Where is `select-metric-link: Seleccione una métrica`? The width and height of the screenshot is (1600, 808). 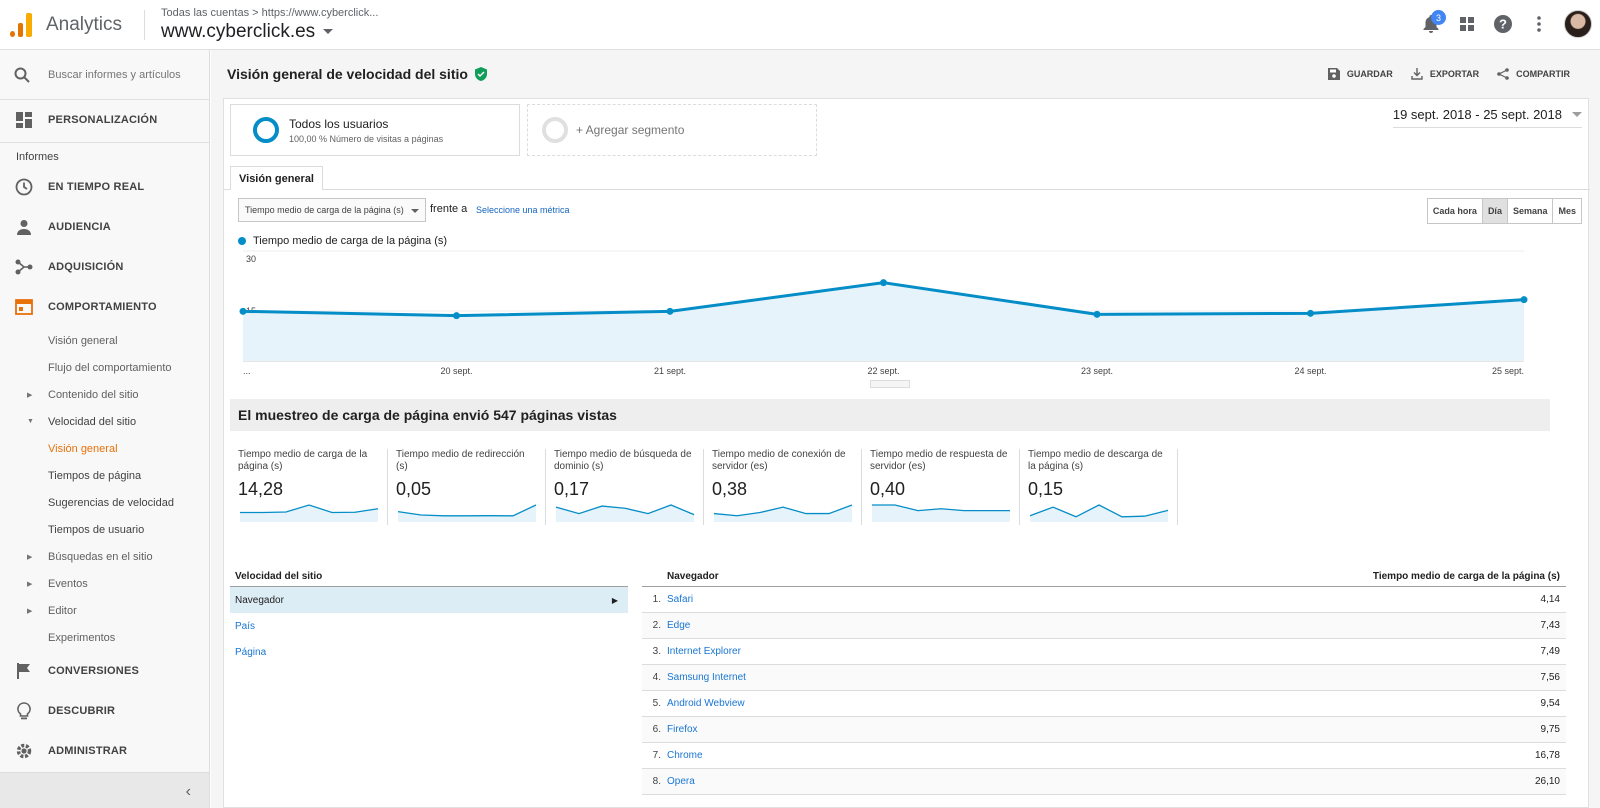 select-metric-link: Seleccione una métrica is located at coordinates (523, 210).